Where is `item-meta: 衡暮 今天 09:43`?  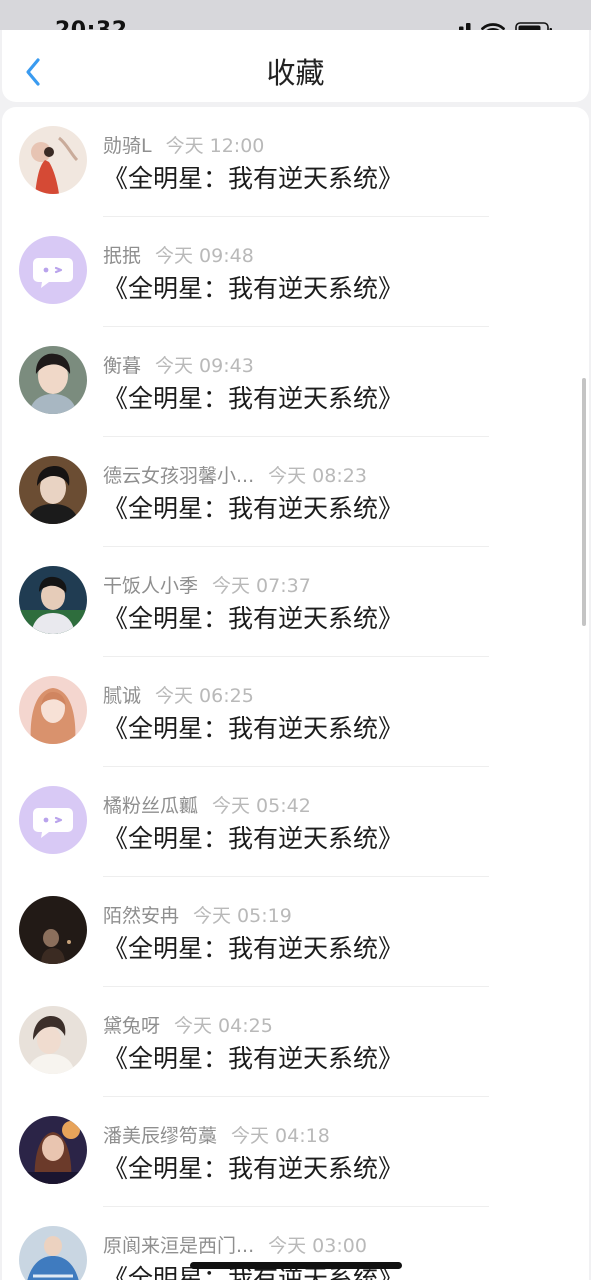
item-meta: 衡暮 今天 09:43 is located at coordinates (178, 364).